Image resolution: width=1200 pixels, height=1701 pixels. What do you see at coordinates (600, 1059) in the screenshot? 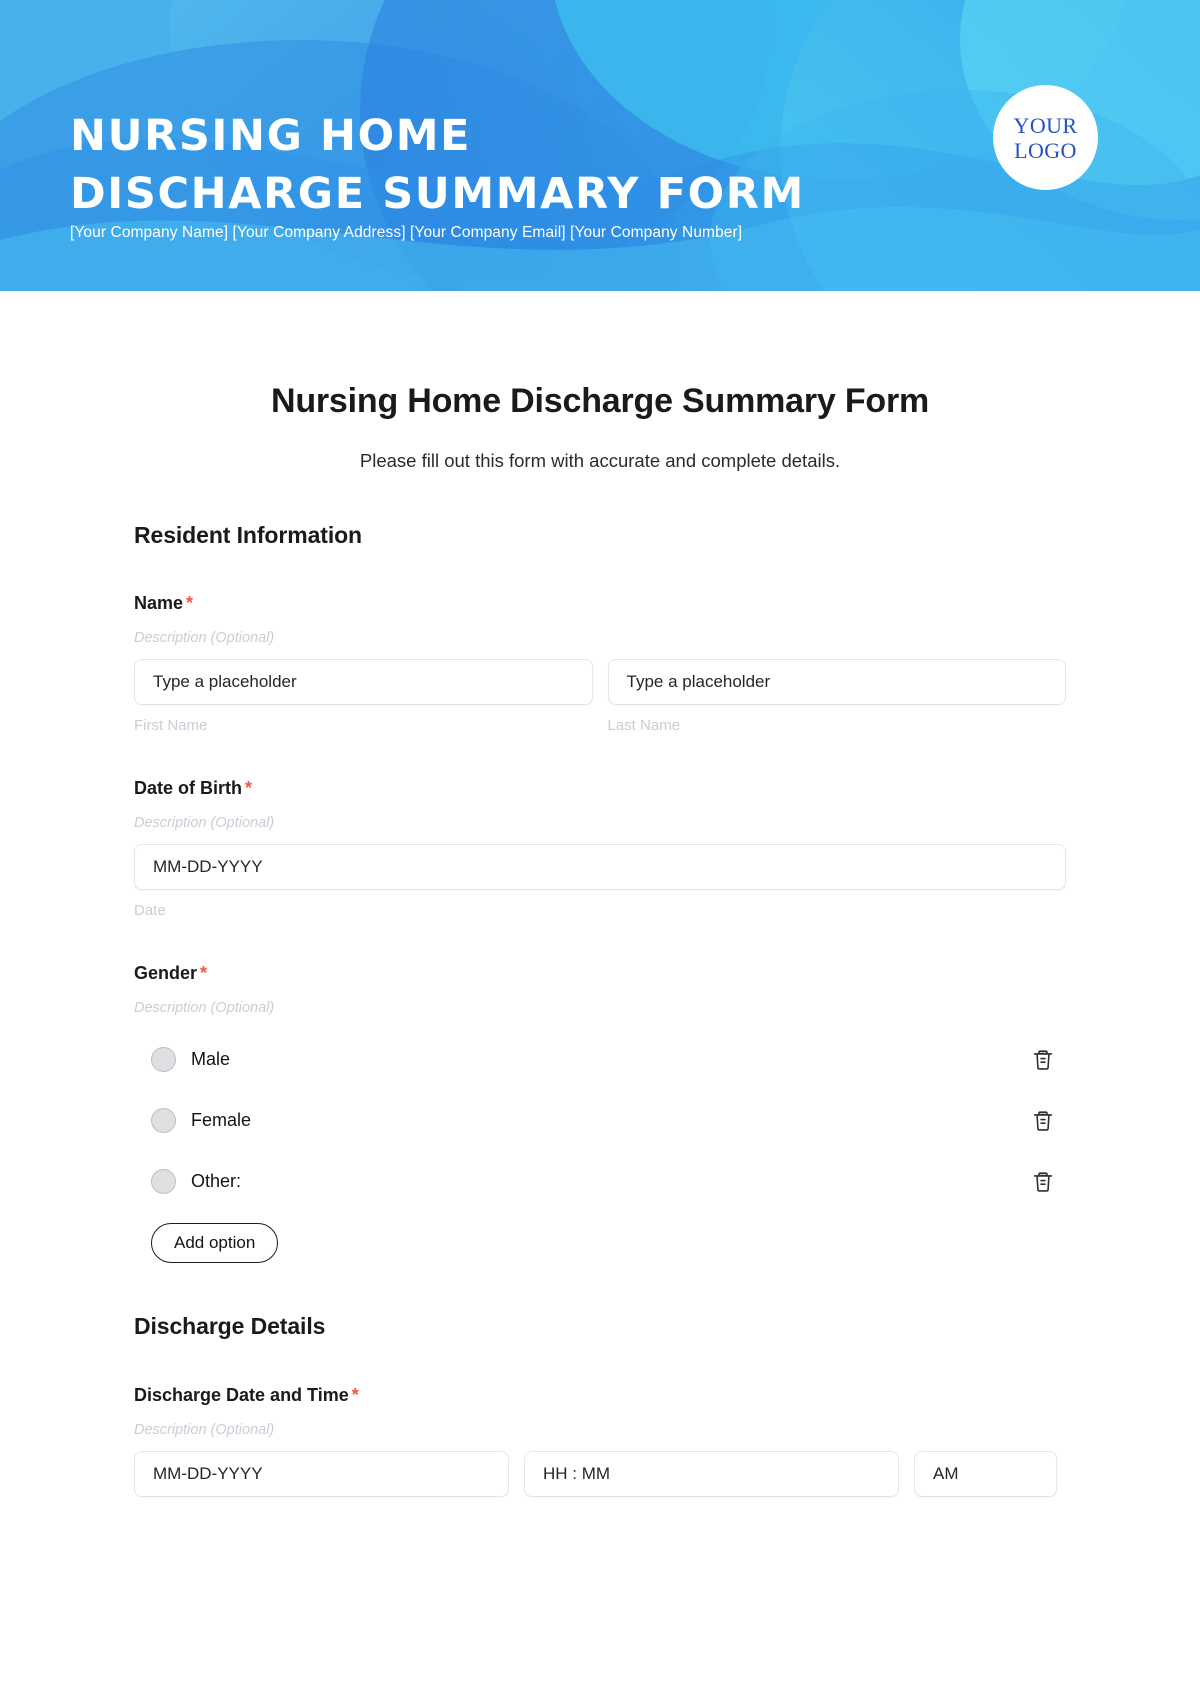
I see `gender-option-row: Male` at bounding box center [600, 1059].